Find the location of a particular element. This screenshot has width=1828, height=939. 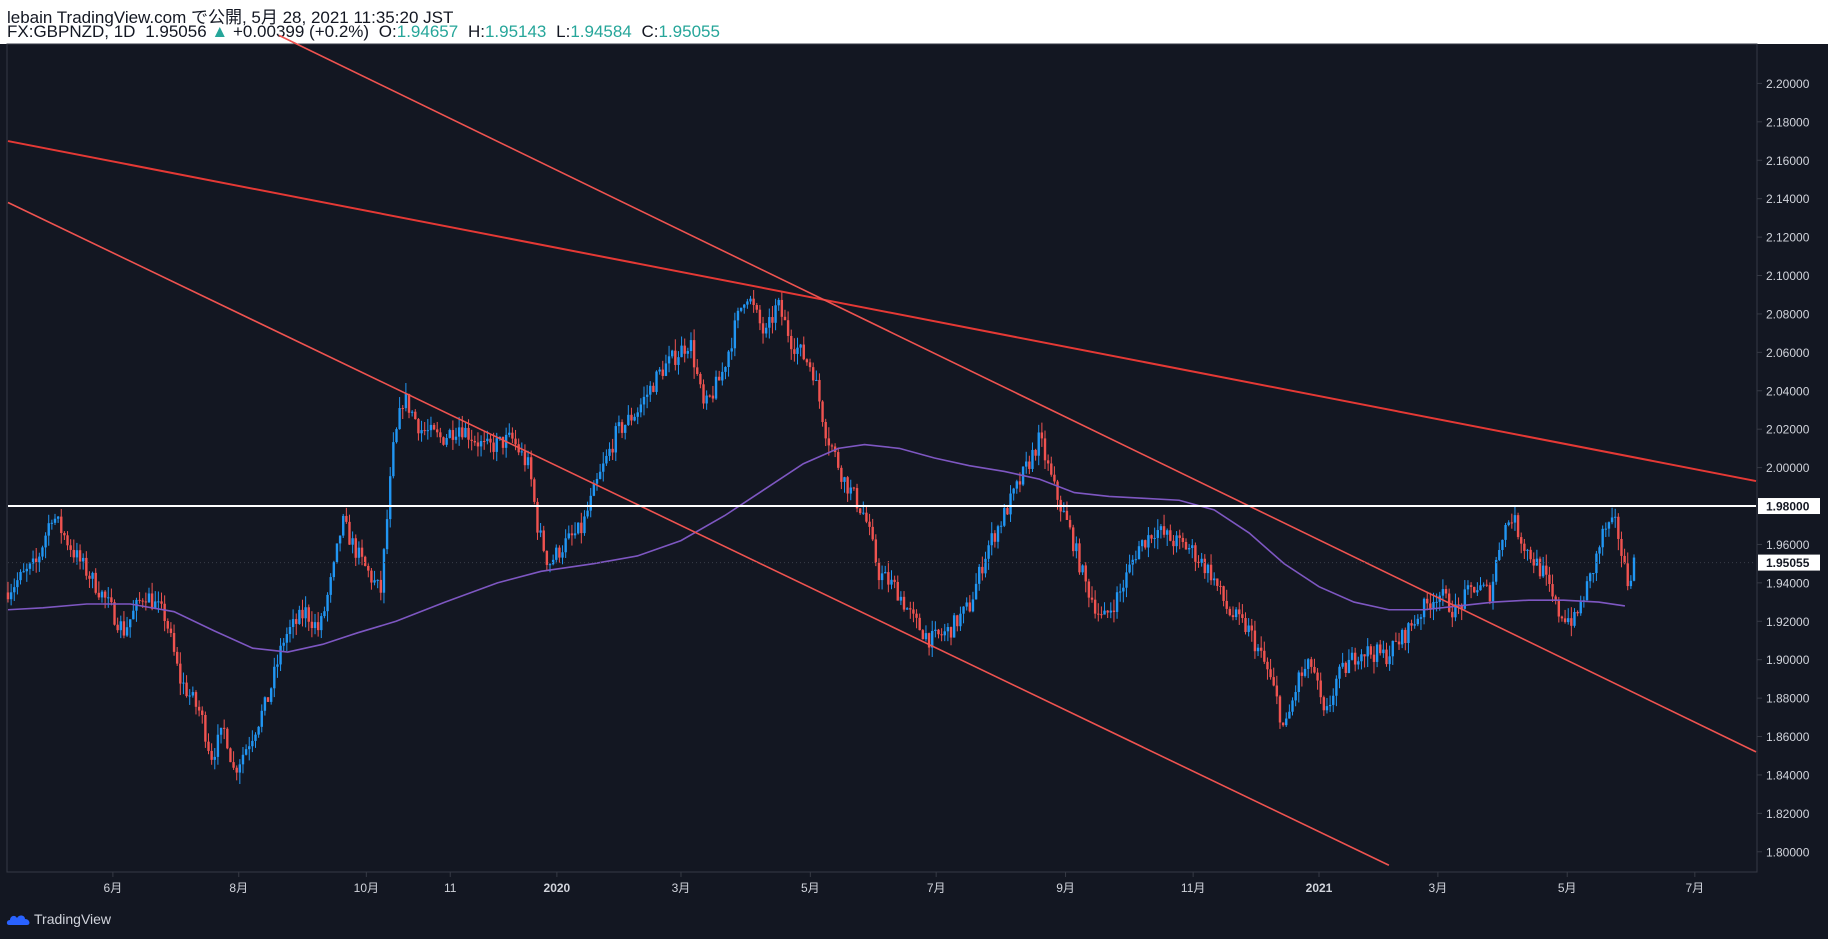

price-tick-label: 2.12000 is located at coordinates (1788, 238).